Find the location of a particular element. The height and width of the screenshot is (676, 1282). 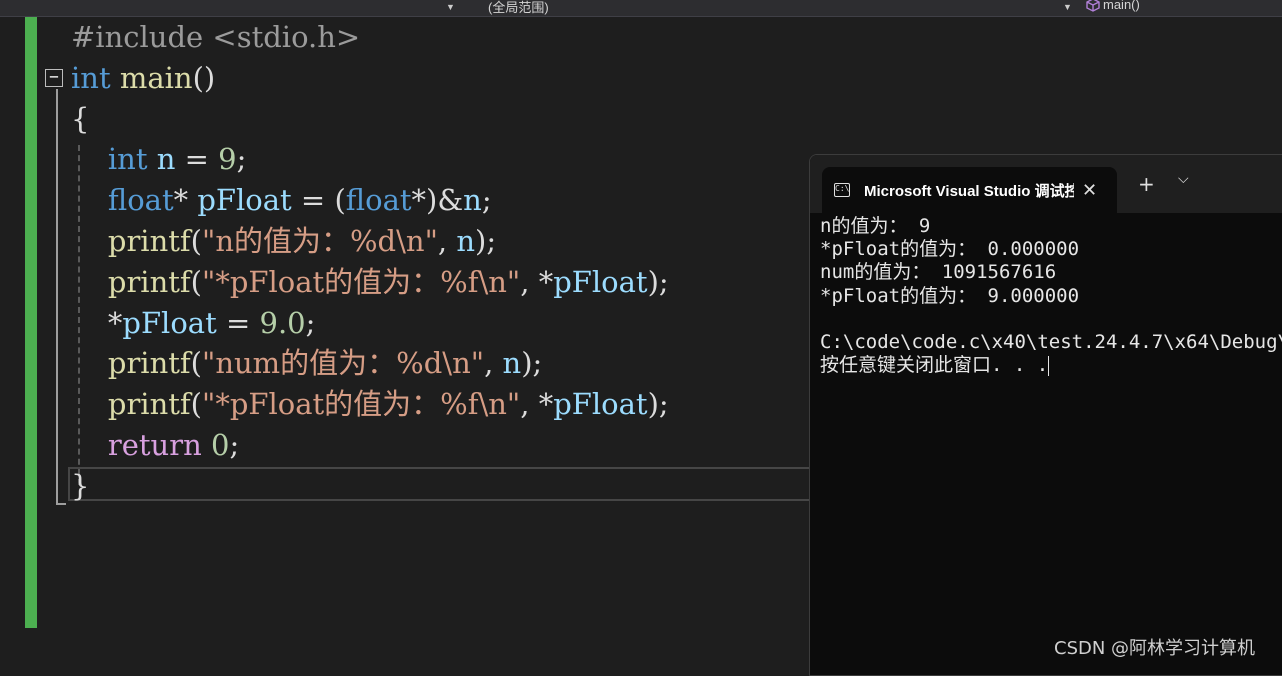

fold-guide is located at coordinates (57, 297).